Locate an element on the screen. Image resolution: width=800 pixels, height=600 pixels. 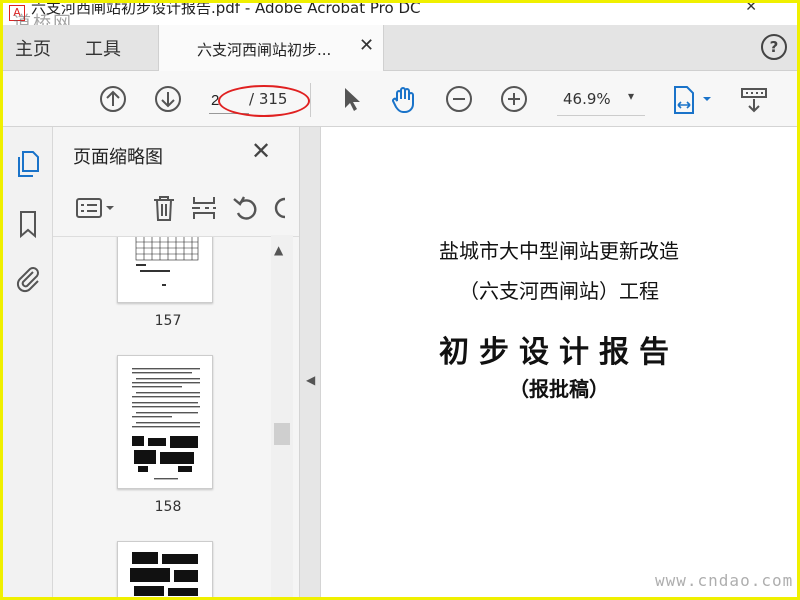
fit-page-button is located at coordinates (693, 99).